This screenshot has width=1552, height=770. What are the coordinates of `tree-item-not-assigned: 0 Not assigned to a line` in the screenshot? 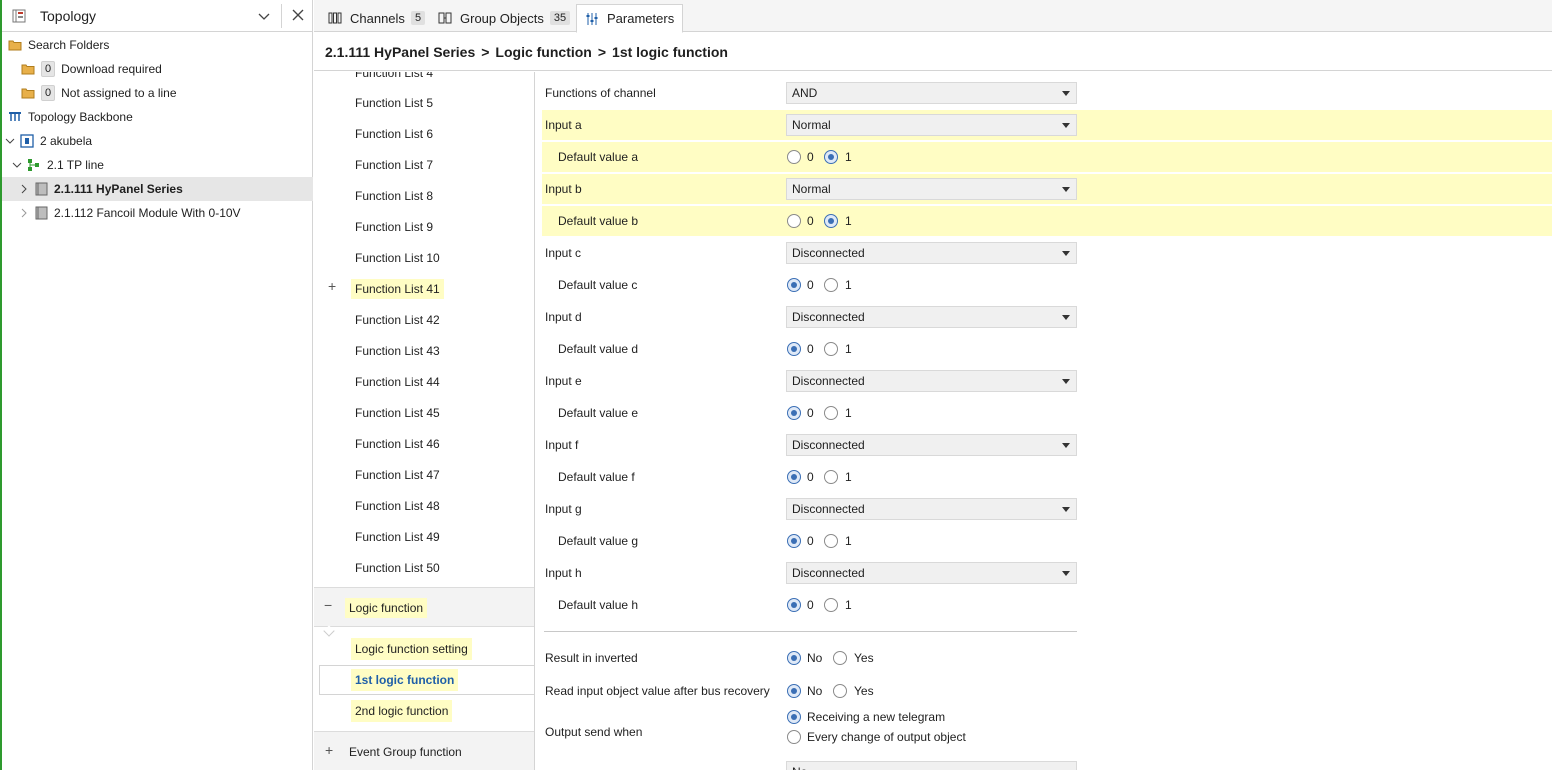 It's located at (157, 93).